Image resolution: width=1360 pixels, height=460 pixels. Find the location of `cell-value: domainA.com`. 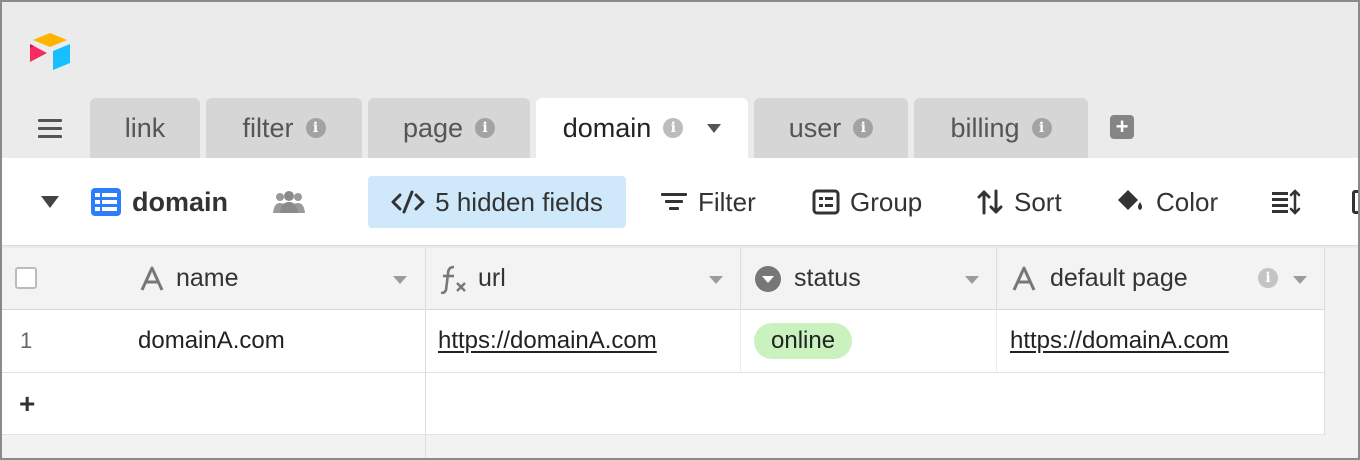

cell-value: domainA.com is located at coordinates (211, 340).